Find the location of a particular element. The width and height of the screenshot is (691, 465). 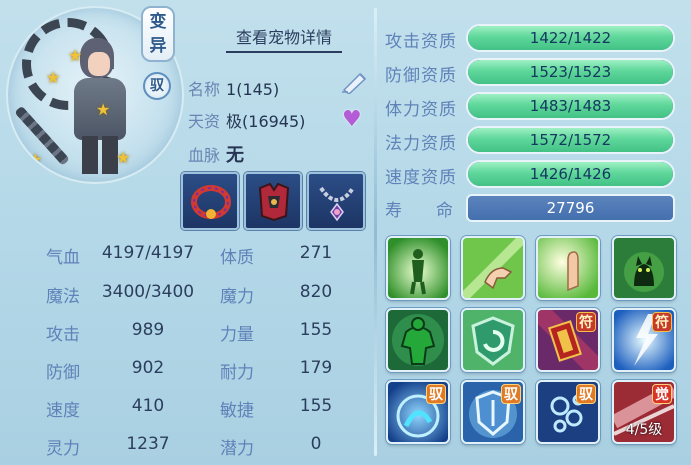

ride-badge: 驭 is located at coordinates (157, 86).